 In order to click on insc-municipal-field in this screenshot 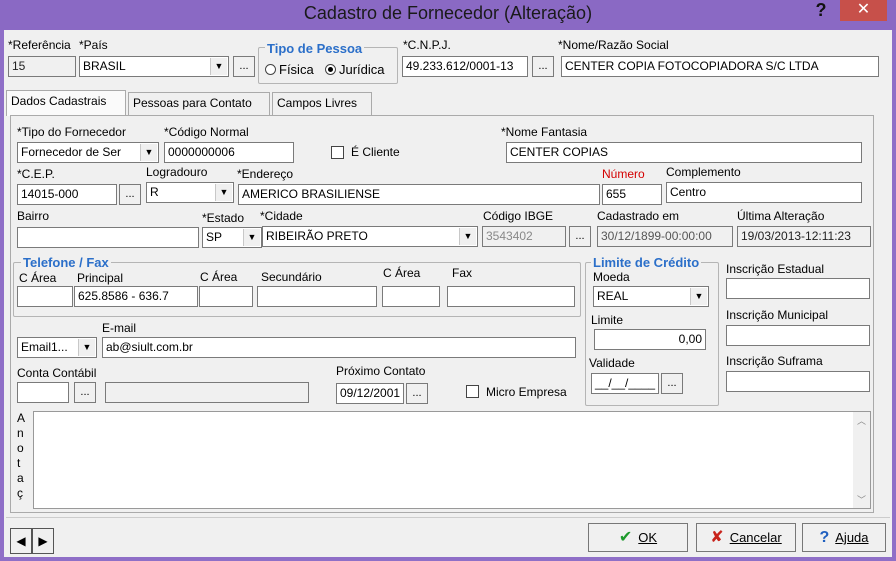, I will do `click(798, 335)`.